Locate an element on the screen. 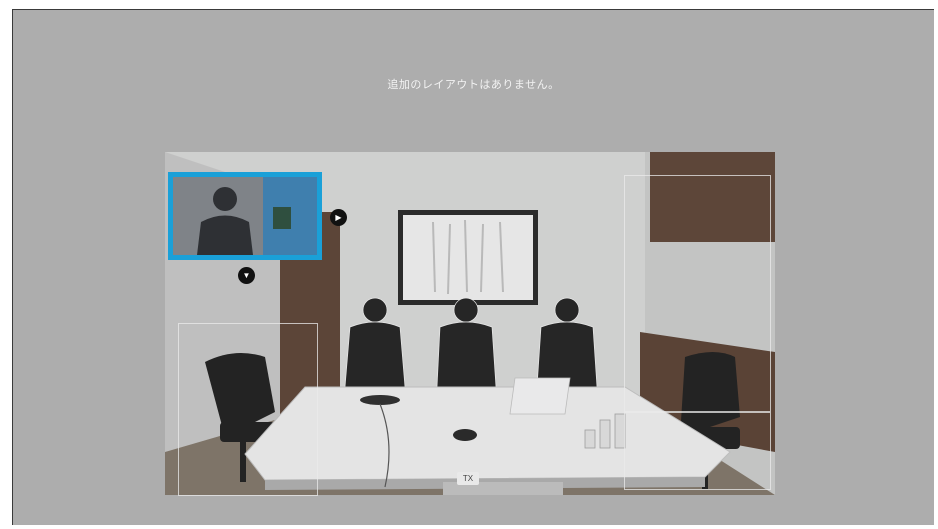  no-layouts-message: 追加のレイアウトはありません。 is located at coordinates (473, 85).